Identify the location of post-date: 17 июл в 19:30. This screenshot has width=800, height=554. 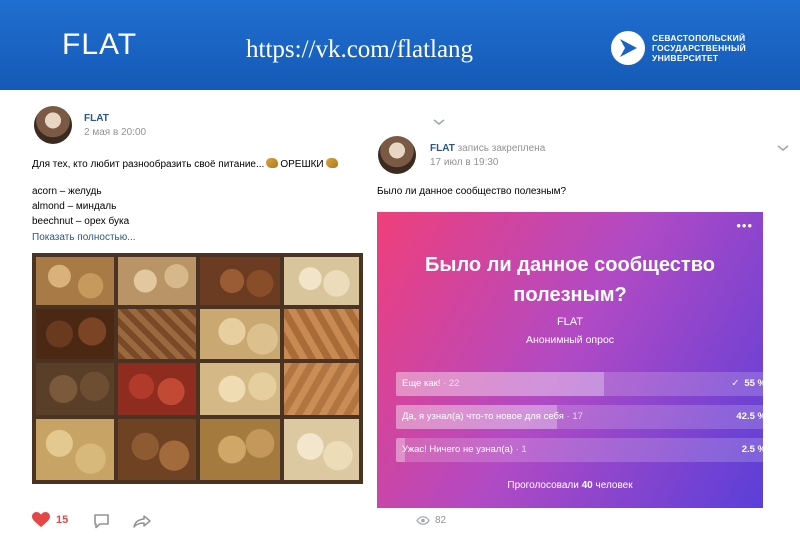
(464, 162).